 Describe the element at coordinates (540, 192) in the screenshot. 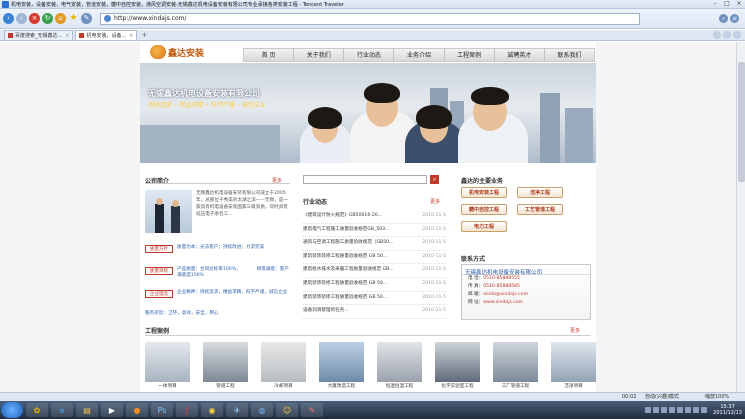

I see `business-item: 洁净工程` at that location.